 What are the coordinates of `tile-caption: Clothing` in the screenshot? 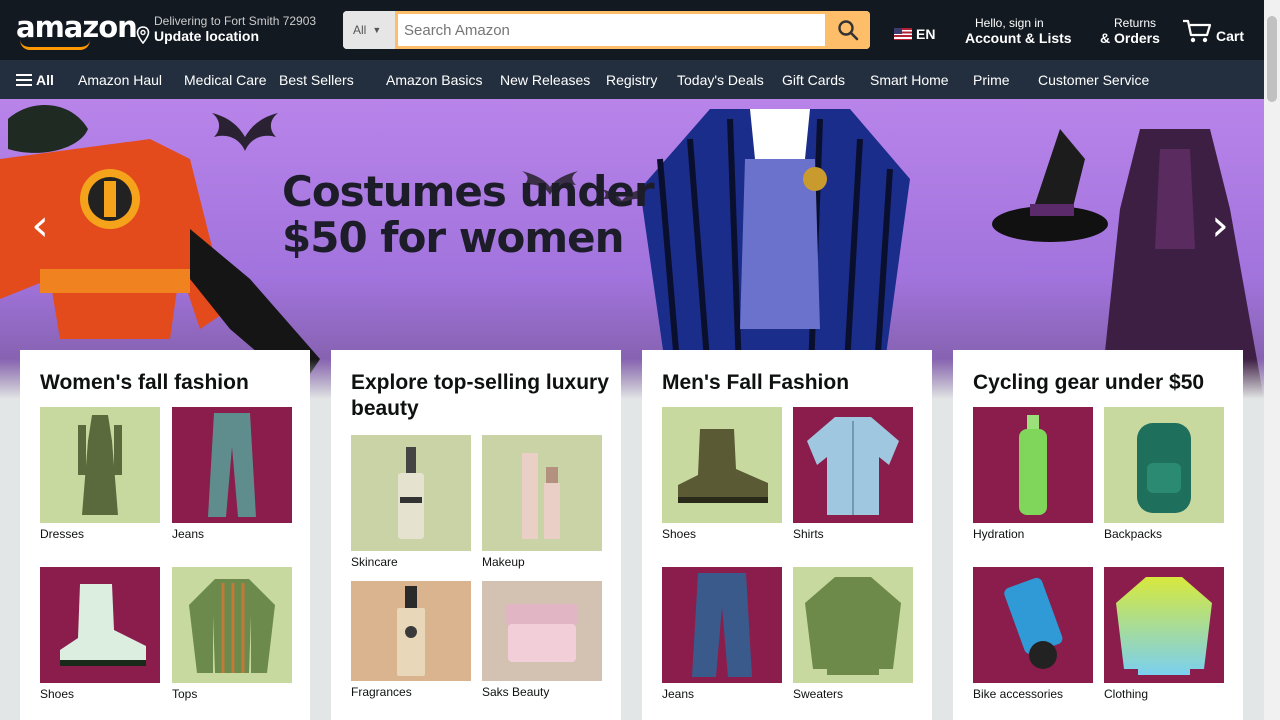 It's located at (1126, 694).